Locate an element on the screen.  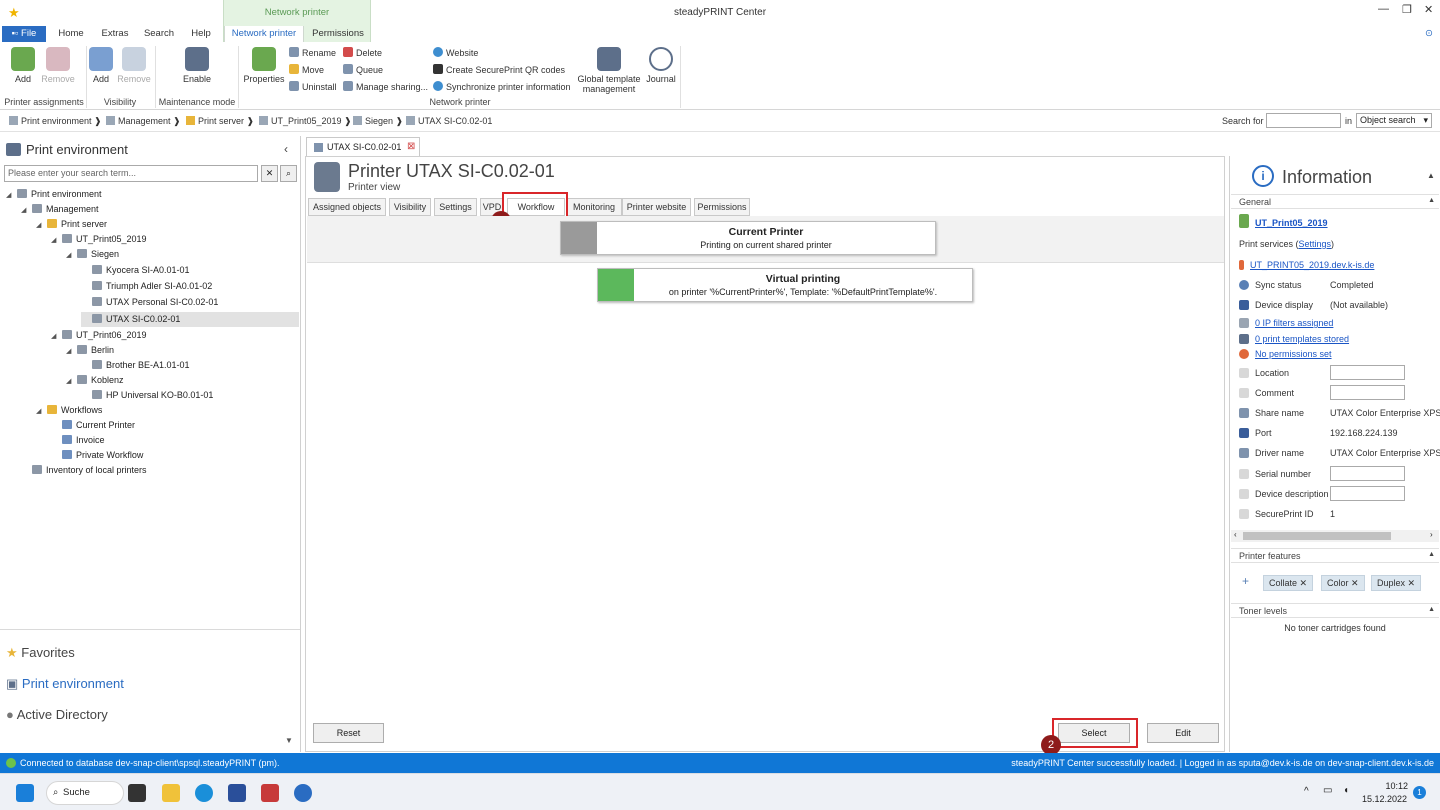
breadcrumb-item: UT_Print05_2019 ❱ is located at coordinates (305, 121).